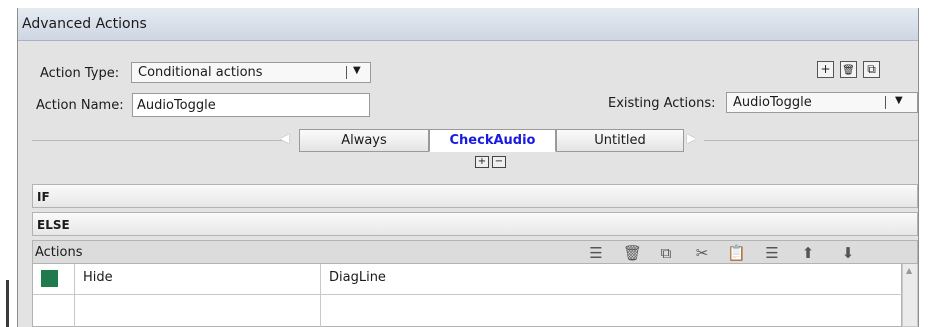  Describe the element at coordinates (822, 102) in the screenshot. I see `existing-actions-select: AudioToggle ▼` at that location.